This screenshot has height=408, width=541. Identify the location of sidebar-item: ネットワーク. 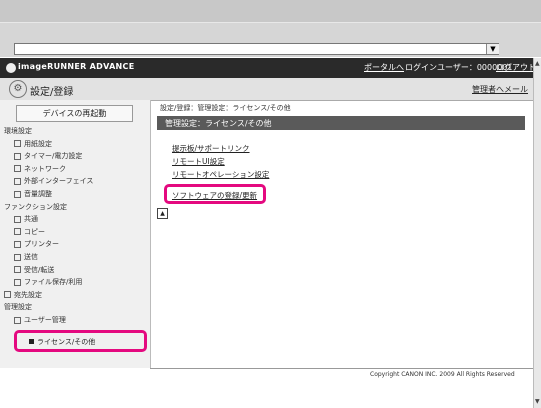
(40, 169).